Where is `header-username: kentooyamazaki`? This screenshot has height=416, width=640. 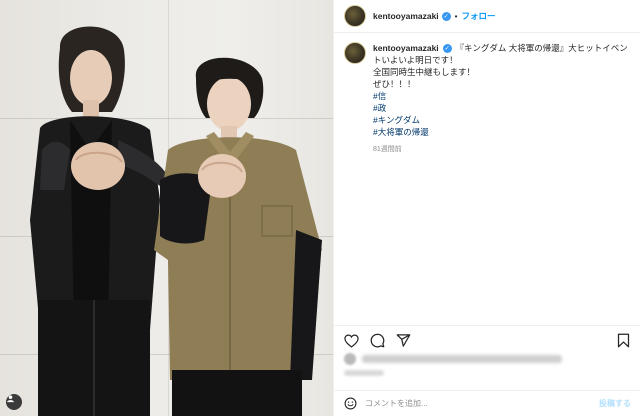 header-username: kentooyamazaki is located at coordinates (406, 16).